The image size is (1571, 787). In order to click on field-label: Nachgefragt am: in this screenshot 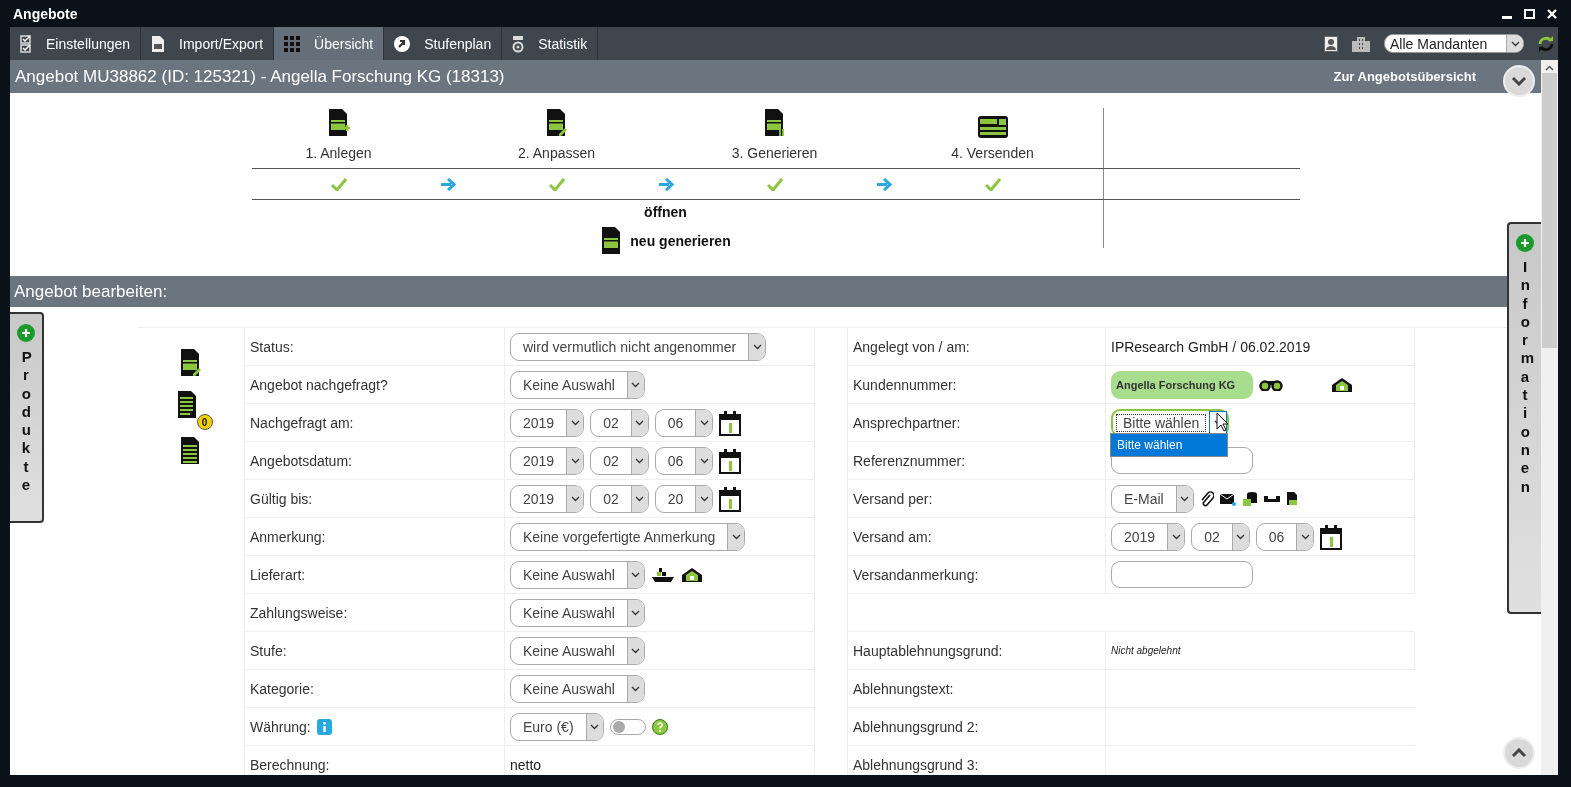, I will do `click(302, 422)`.